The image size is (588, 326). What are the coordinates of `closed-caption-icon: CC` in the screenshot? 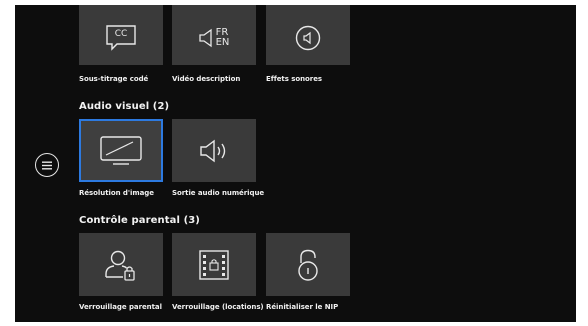 It's located at (121, 38).